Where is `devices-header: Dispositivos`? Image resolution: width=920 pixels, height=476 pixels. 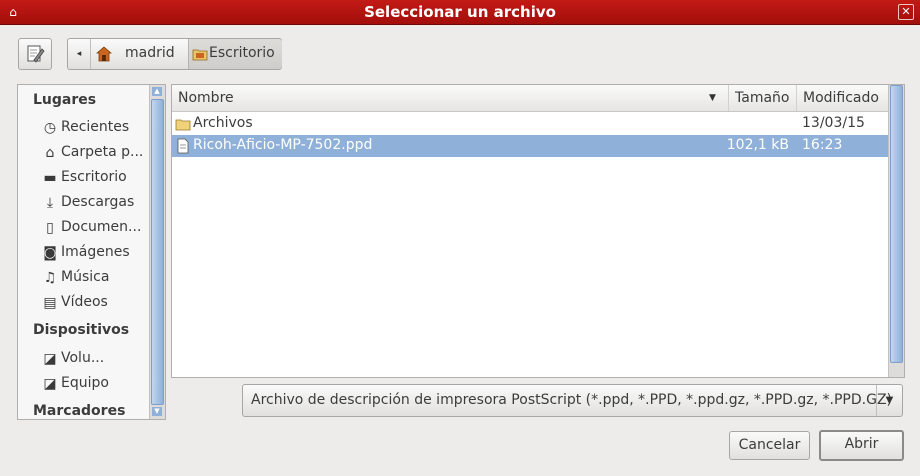 devices-header: Dispositivos is located at coordinates (81, 330).